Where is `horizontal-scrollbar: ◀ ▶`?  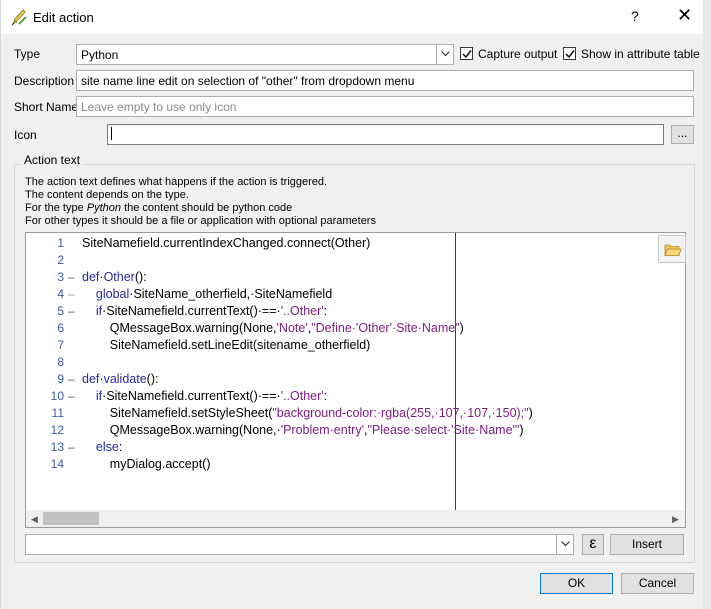
horizontal-scrollbar: ◀ ▶ is located at coordinates (355, 518).